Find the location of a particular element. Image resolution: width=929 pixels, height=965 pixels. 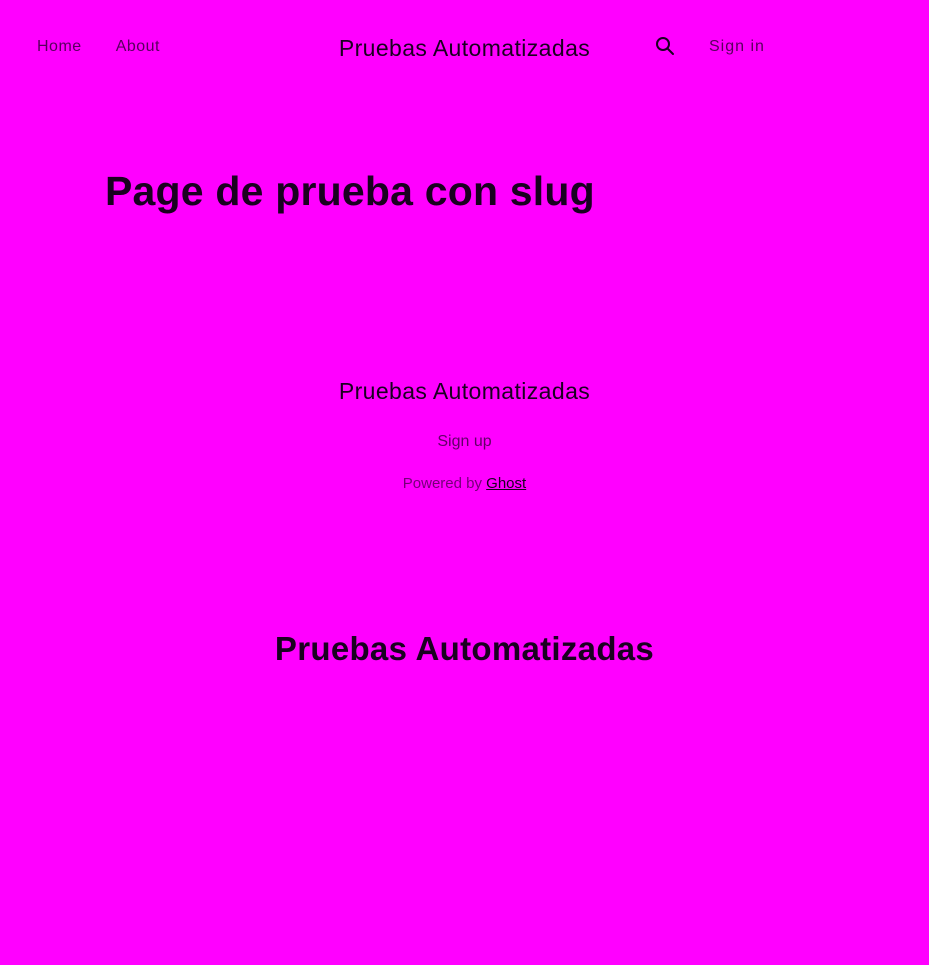

footer-signup-link: Sign up is located at coordinates (464, 442).